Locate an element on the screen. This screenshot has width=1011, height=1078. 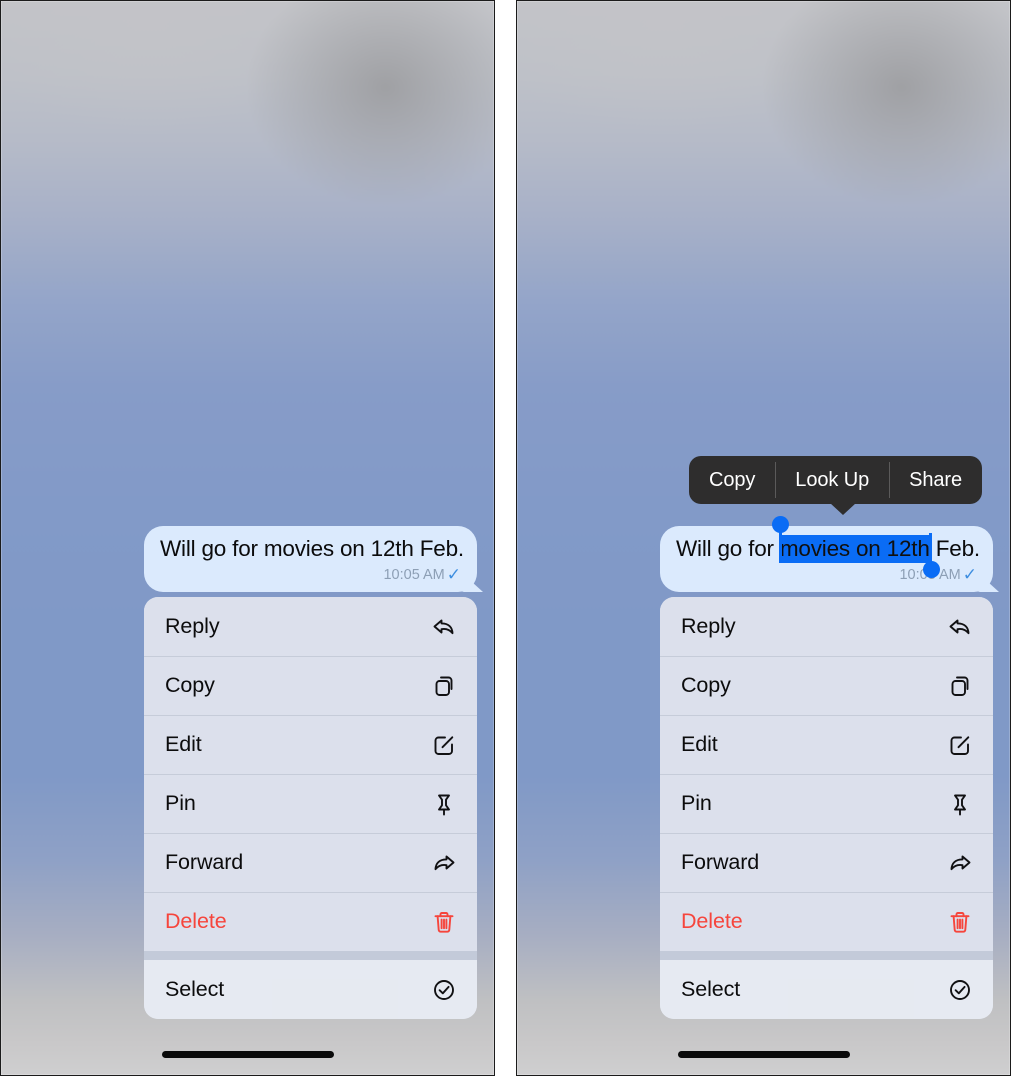
edit-toolbar-copy: Copy is located at coordinates (732, 480).